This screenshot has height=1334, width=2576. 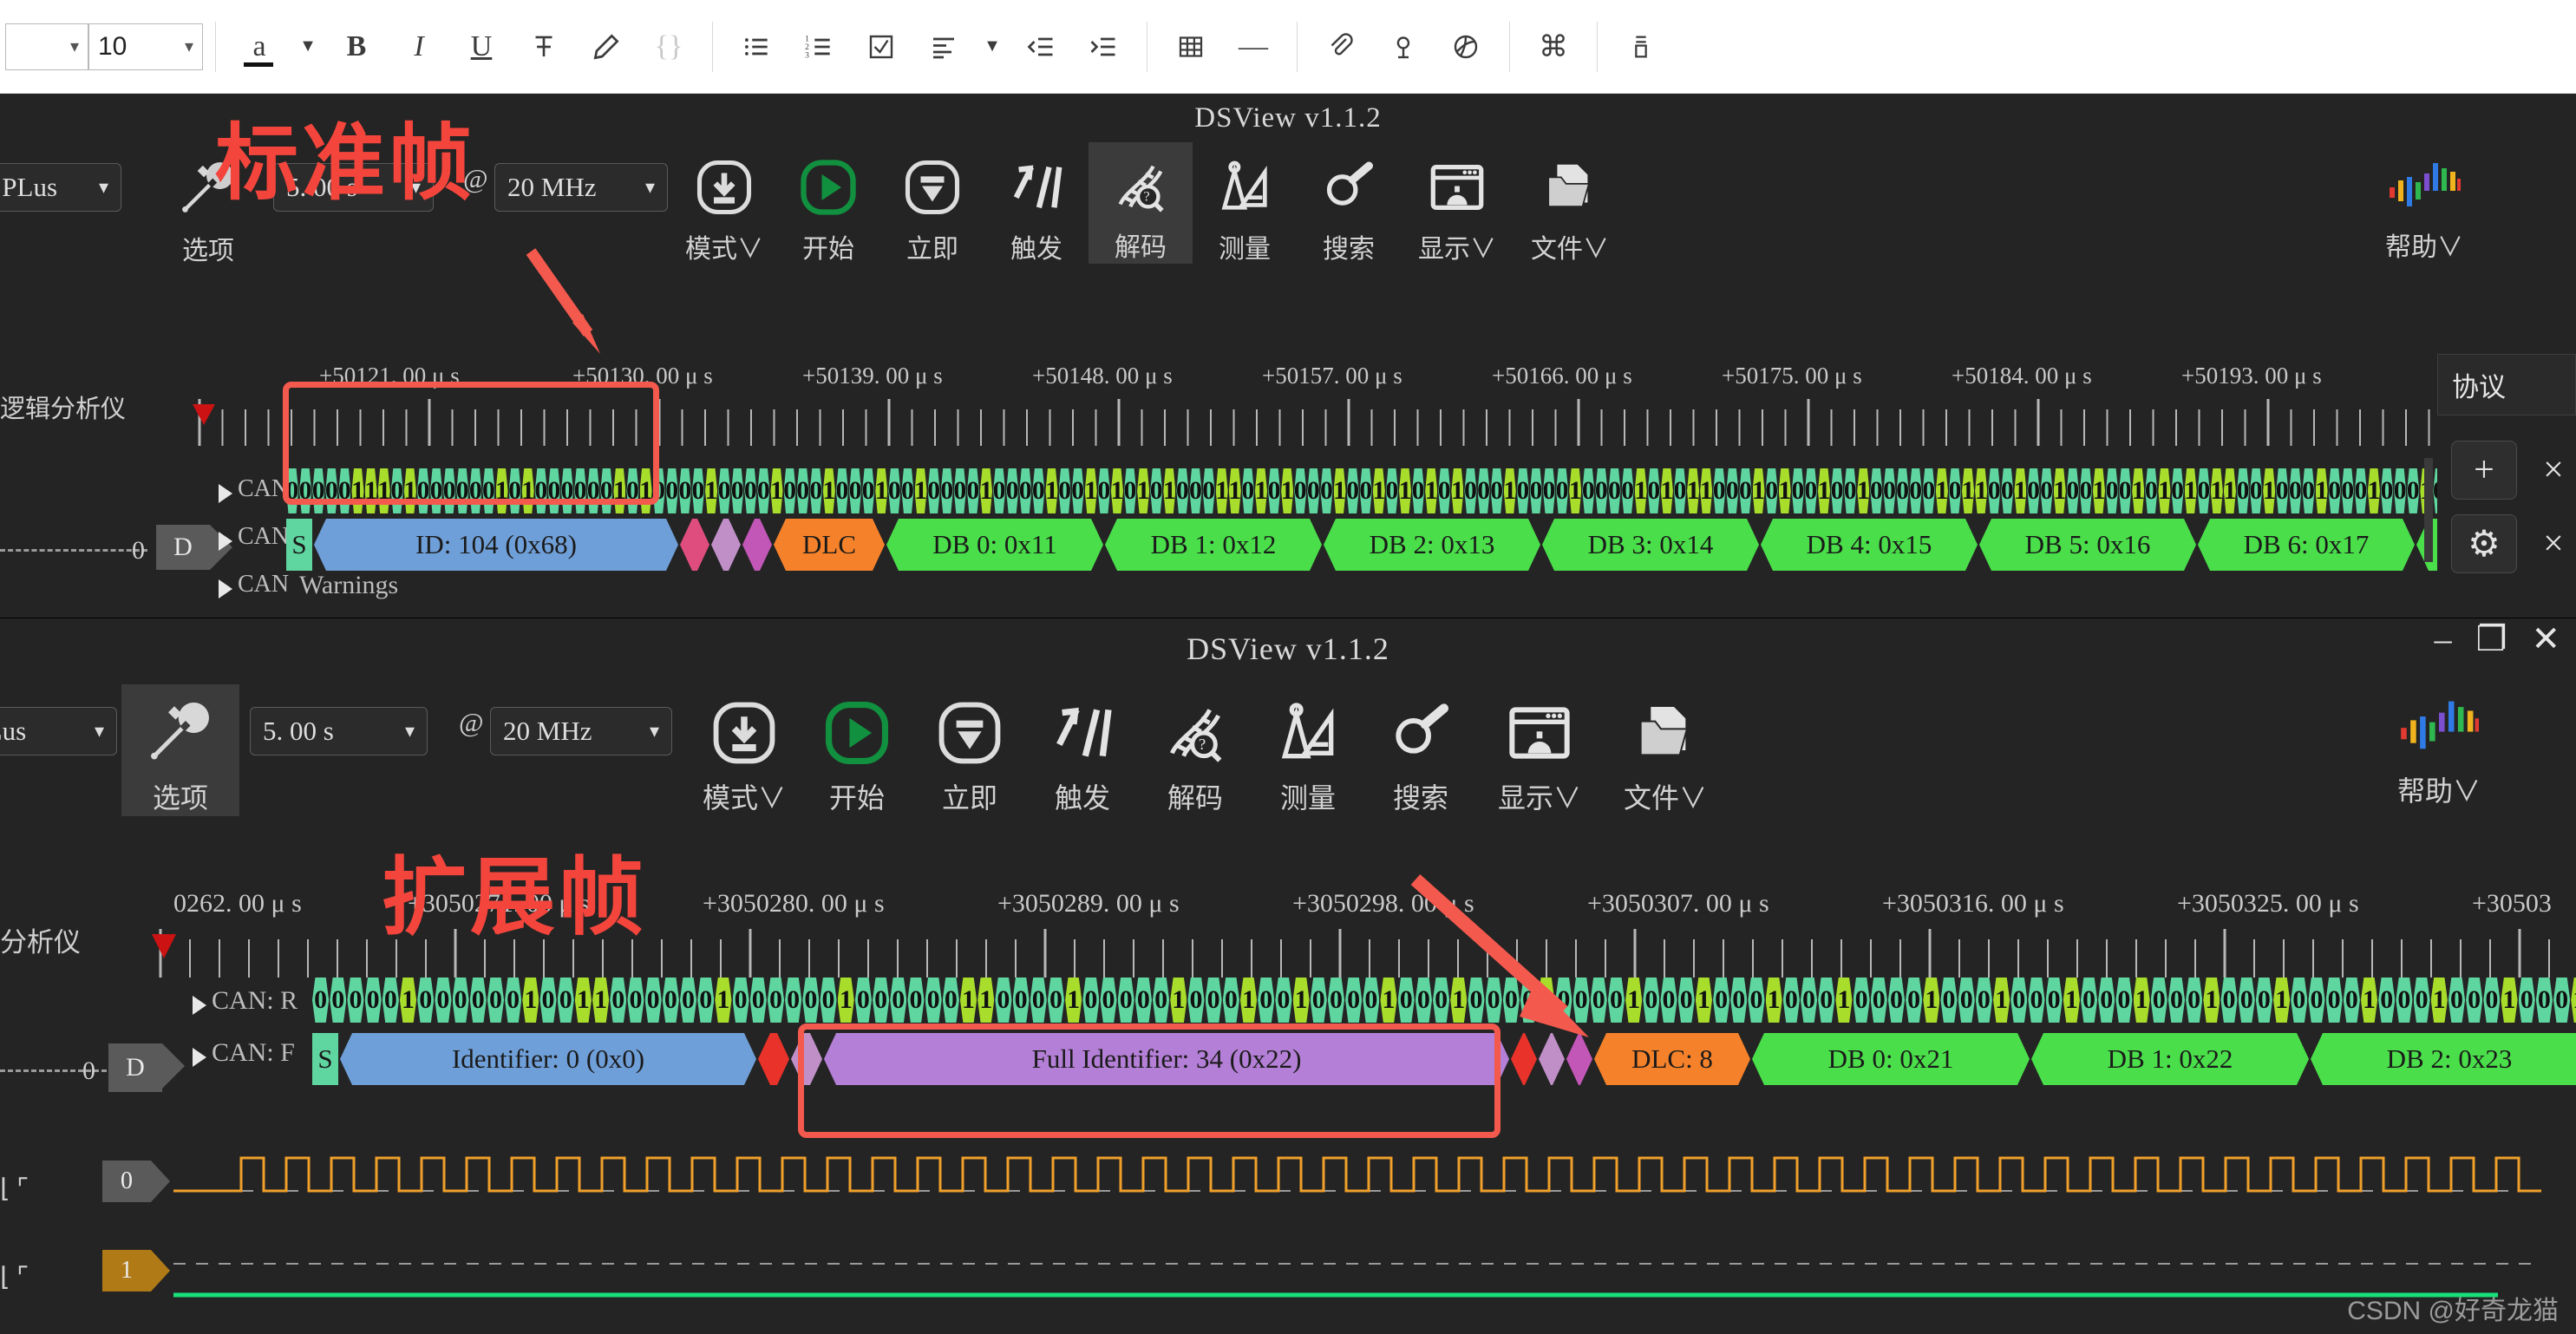 What do you see at coordinates (1288, 648) in the screenshot?
I see `titlebar-bottom: DSView v1.1.2 – ❐ ✕` at bounding box center [1288, 648].